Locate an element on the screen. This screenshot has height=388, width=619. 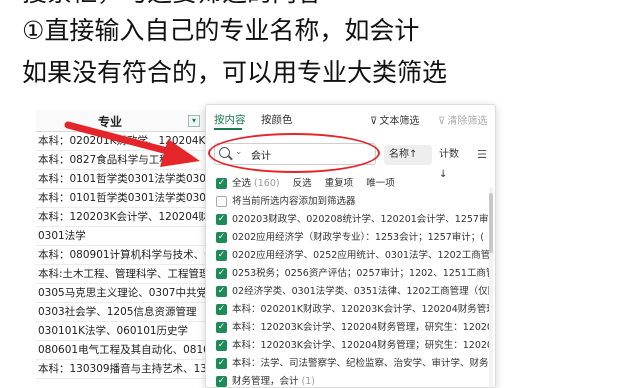
list-item-label: 本科：法学、司法警察学、纪检监察、治安学、审计学、财务 is located at coordinates (360, 363).